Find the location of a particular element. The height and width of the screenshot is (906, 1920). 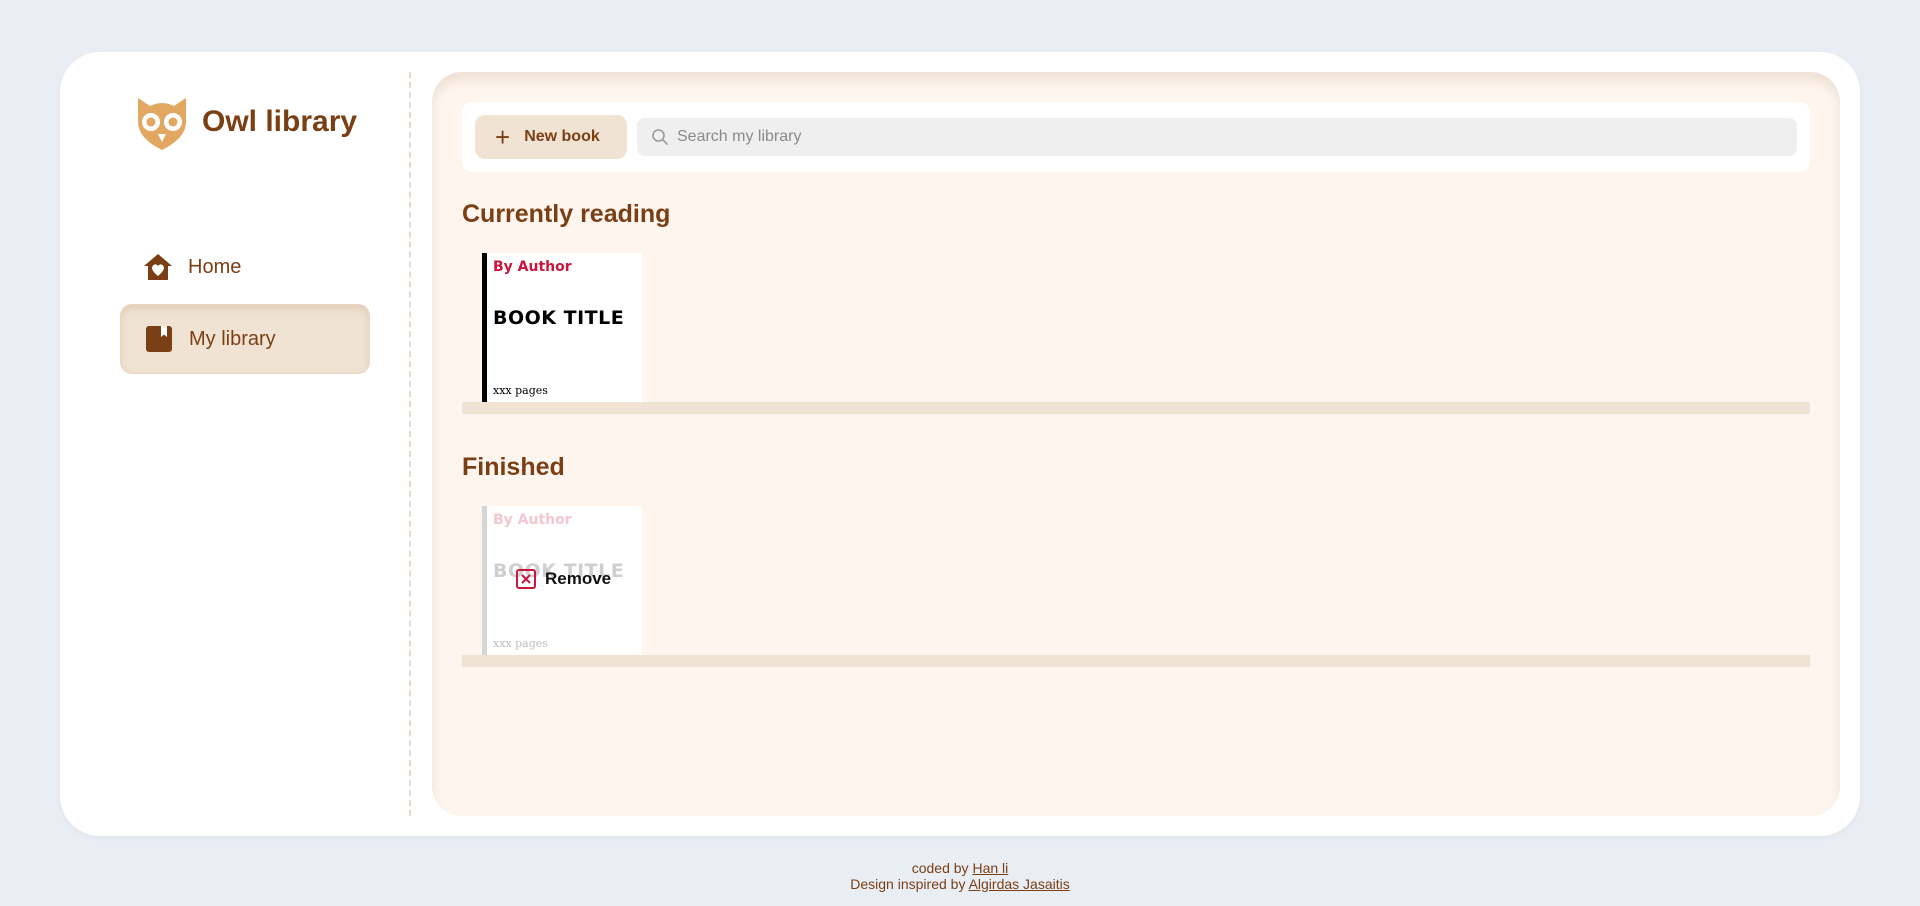

book-title: BOOK TITLE is located at coordinates (559, 318).